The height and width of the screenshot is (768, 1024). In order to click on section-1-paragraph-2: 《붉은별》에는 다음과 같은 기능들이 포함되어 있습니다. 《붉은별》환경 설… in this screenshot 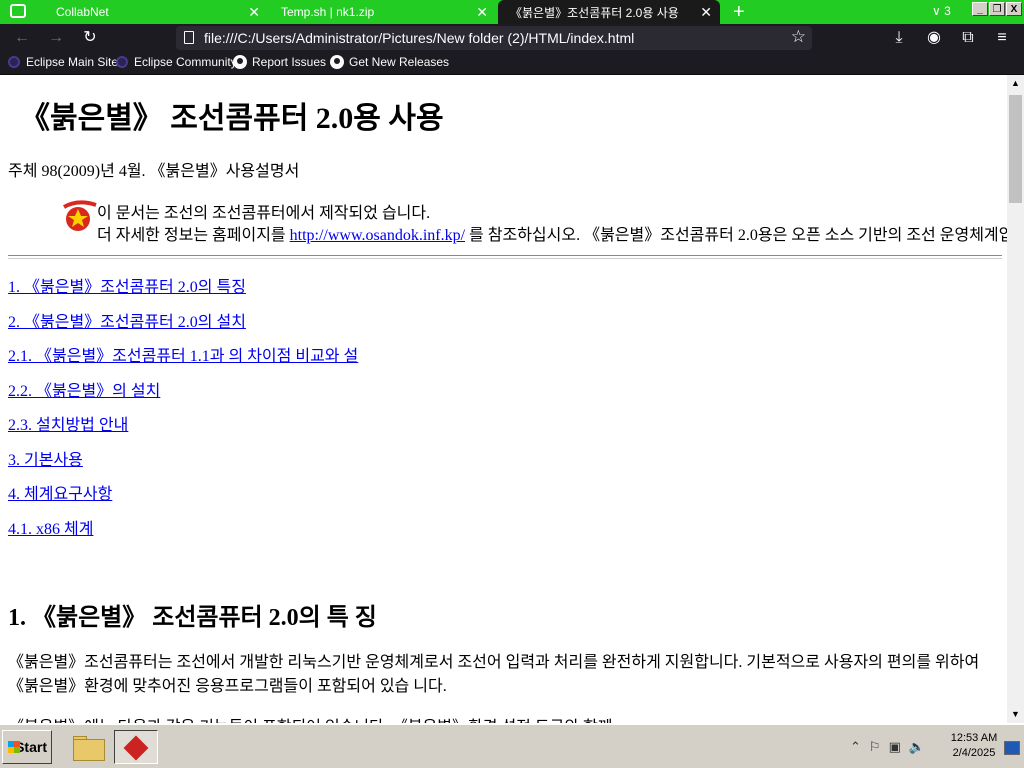, I will do `click(310, 718)`.